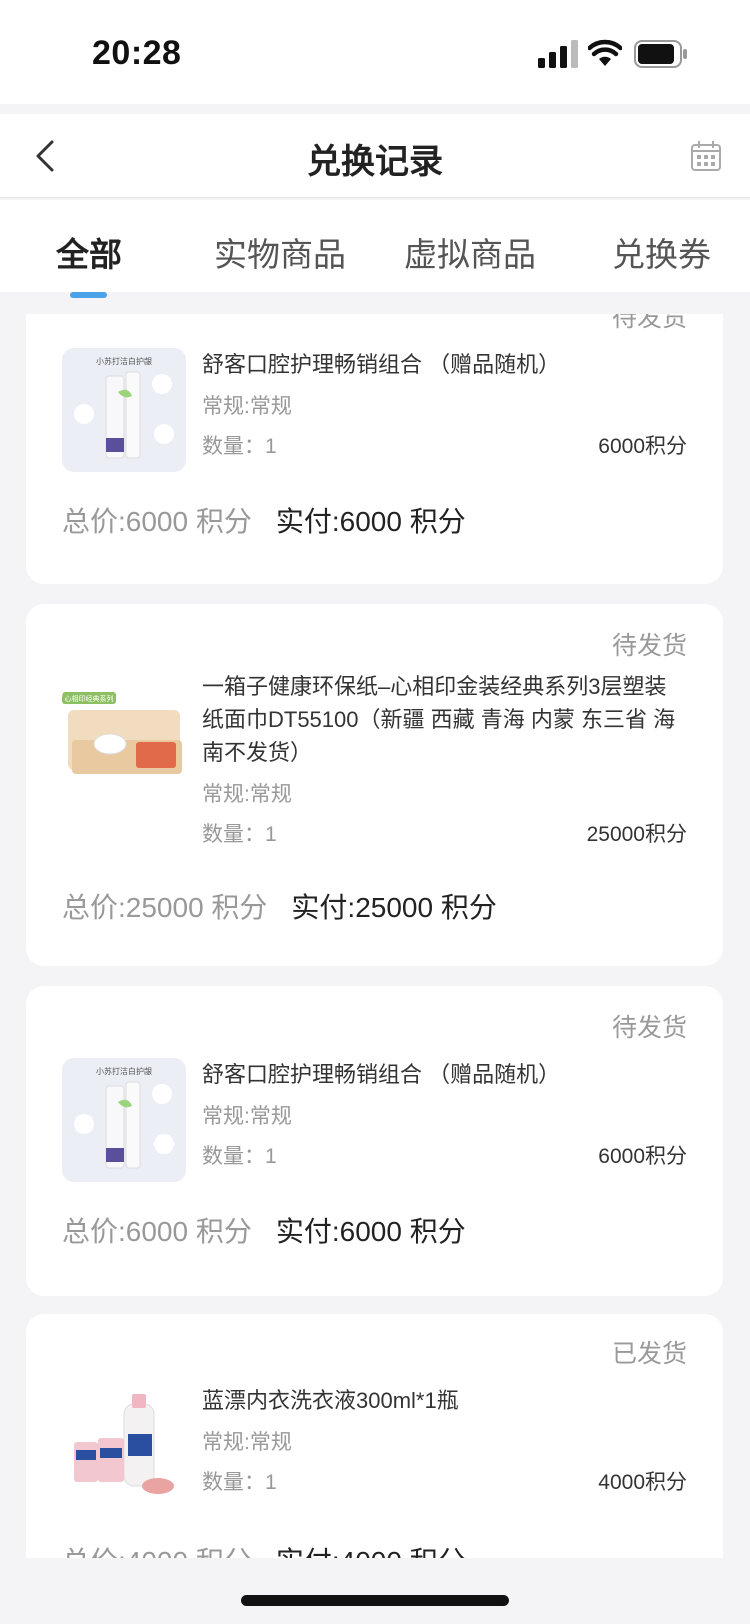 This screenshot has width=750, height=1624. I want to click on product-name: 蓝漂内衣洗衣液300ml*1瓶, so click(330, 1400).